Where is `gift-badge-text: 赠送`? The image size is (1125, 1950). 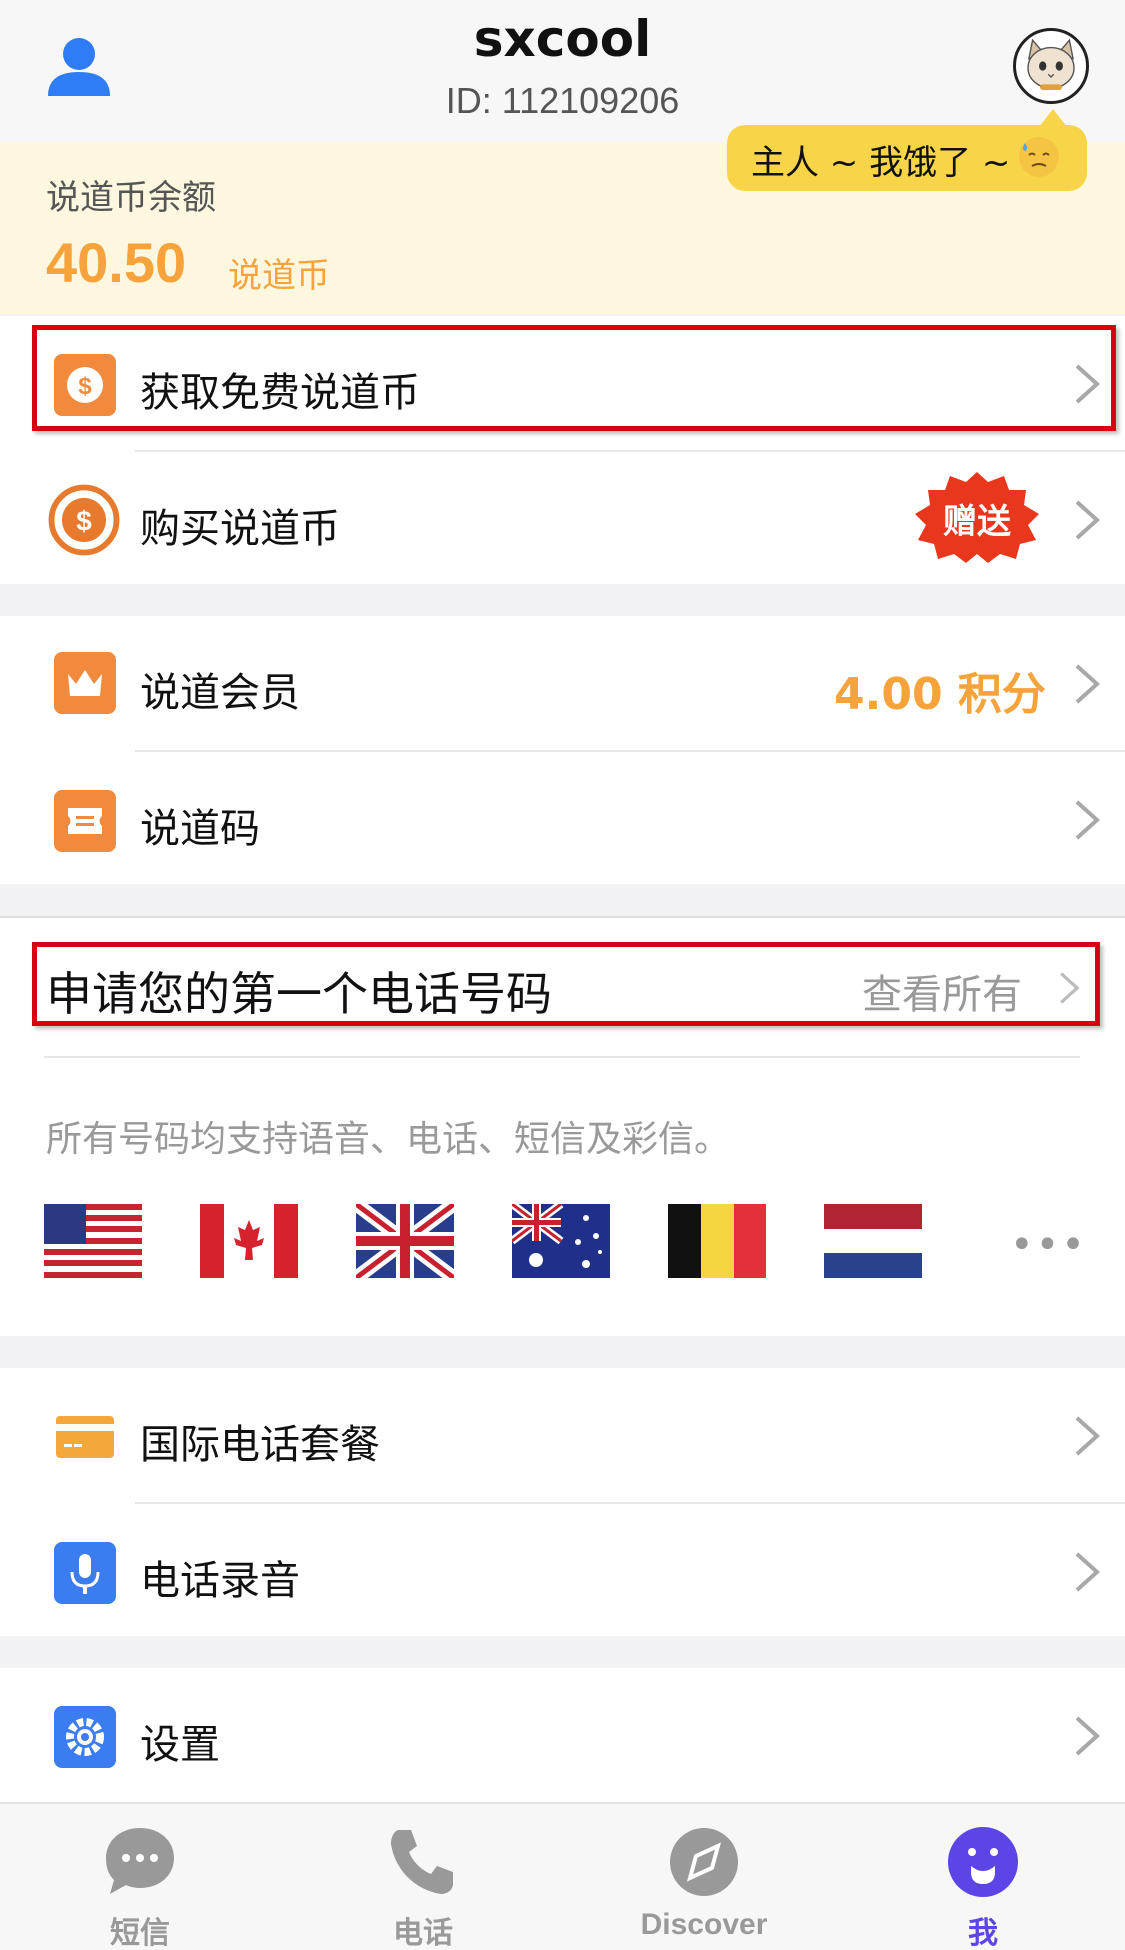
gift-badge-text: 赠送 is located at coordinates (977, 522).